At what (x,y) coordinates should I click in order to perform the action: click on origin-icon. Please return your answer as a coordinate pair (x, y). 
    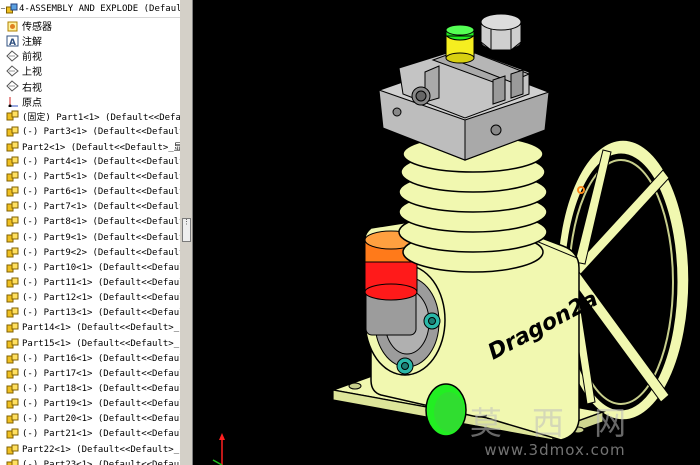
    Looking at the image, I should click on (13, 102).